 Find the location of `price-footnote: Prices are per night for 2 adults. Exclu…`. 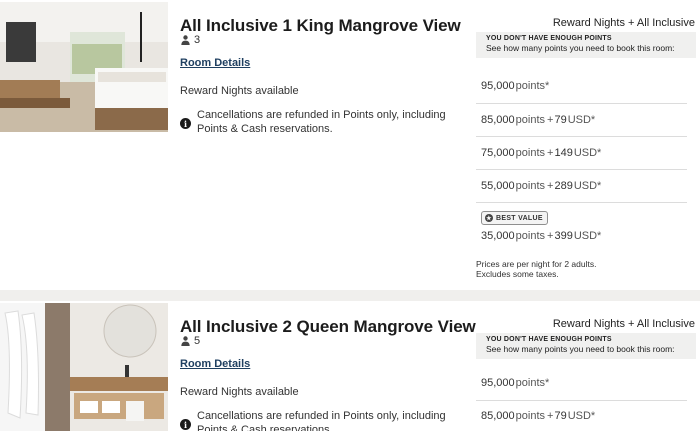

price-footnote: Prices are per night for 2 adults. Exclu… is located at coordinates (536, 269).